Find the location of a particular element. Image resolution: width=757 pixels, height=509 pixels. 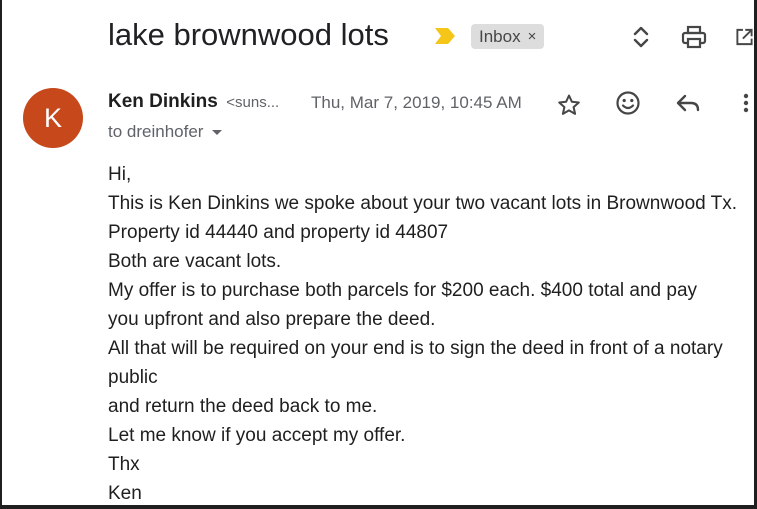

more-options-icon is located at coordinates (747, 103).